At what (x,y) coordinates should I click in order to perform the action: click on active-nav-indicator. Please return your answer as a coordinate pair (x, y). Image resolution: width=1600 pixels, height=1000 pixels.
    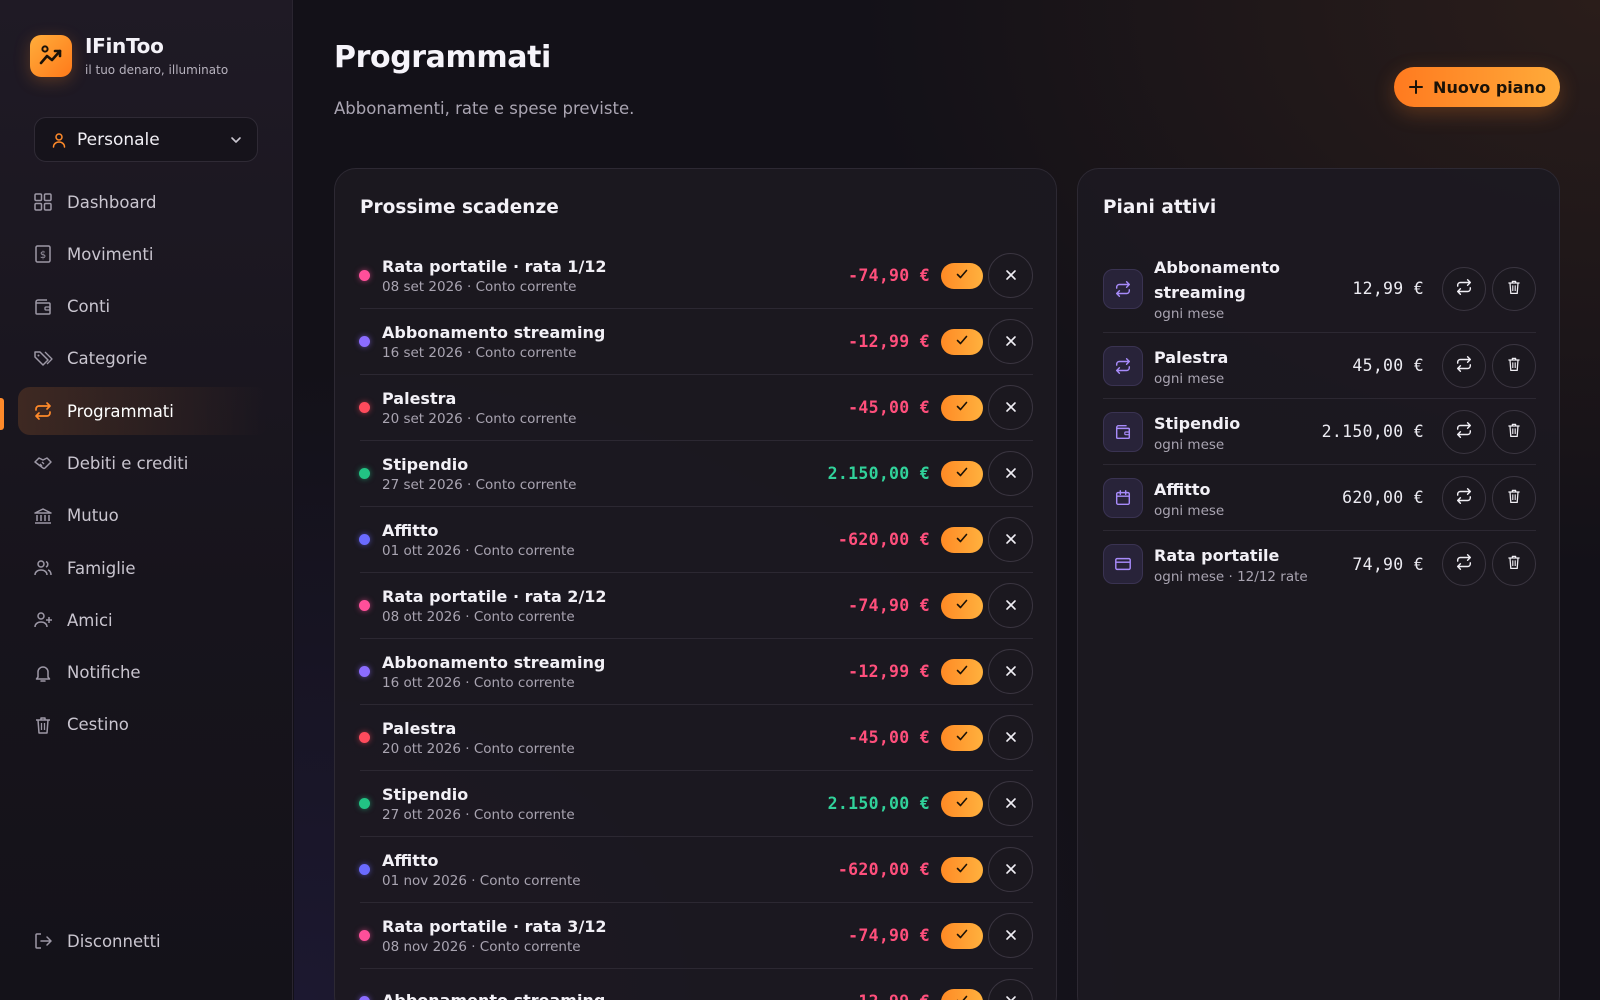
    Looking at the image, I should click on (2, 414).